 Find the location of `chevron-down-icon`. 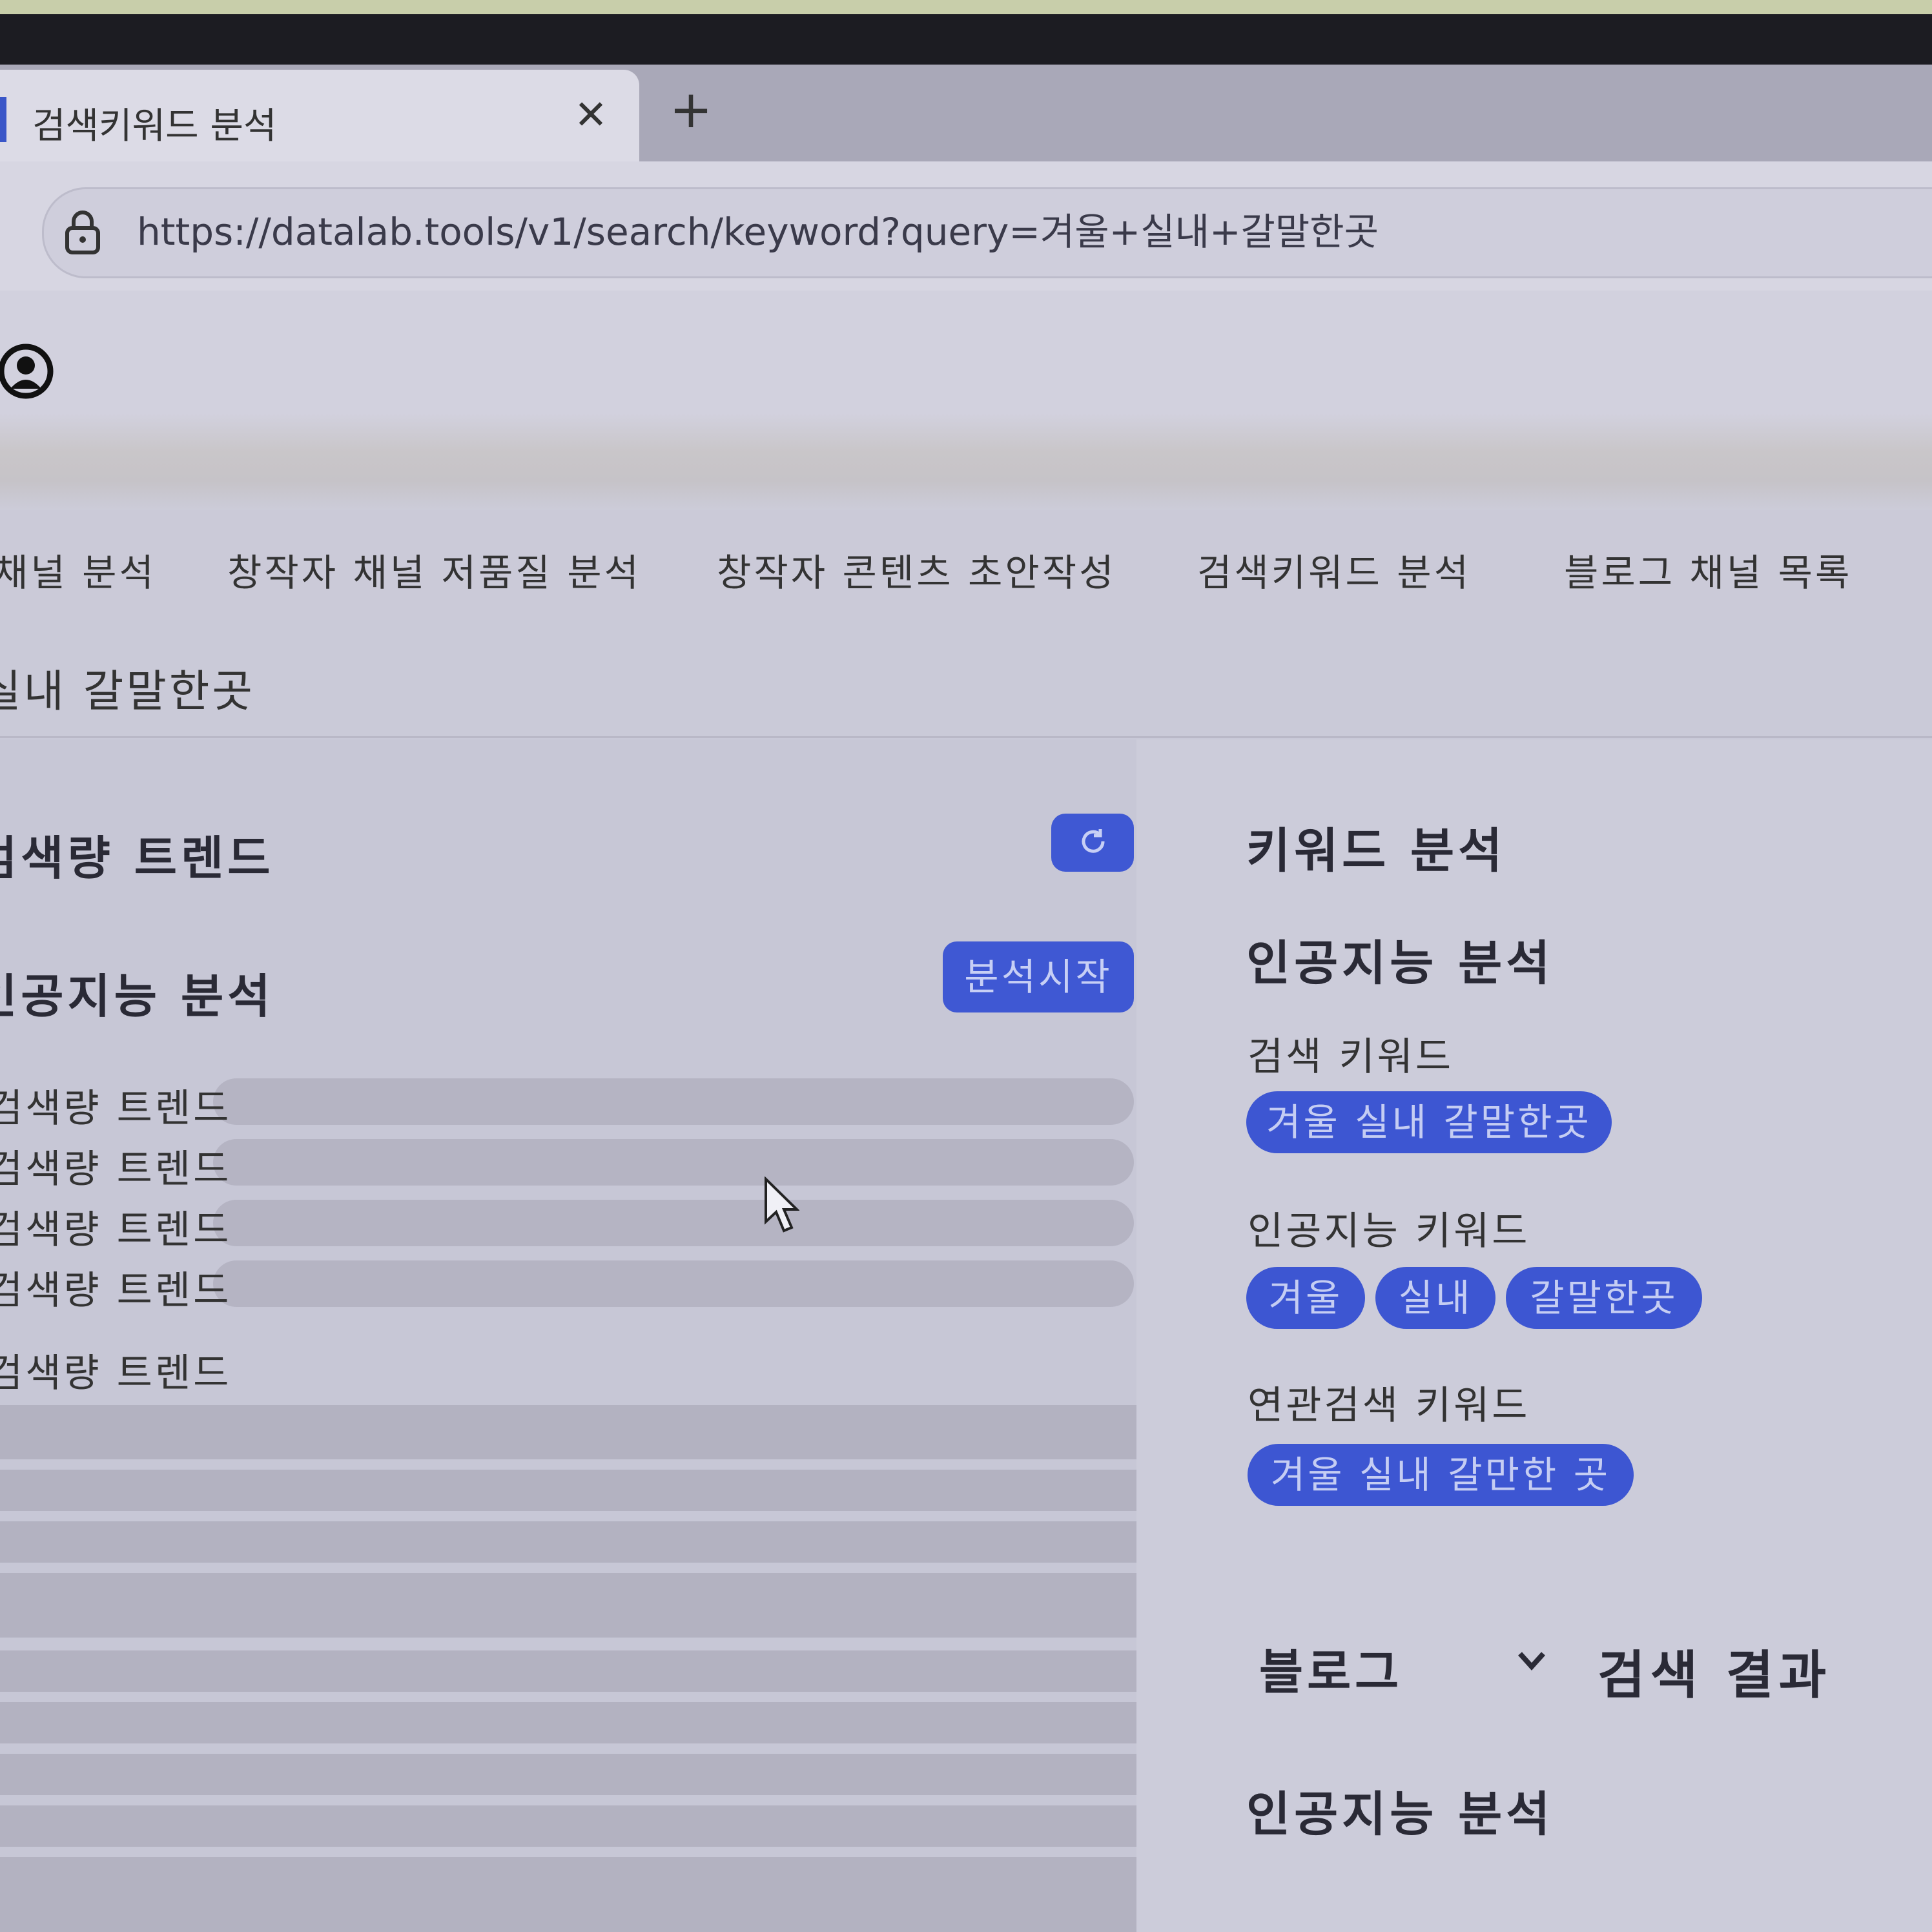

chevron-down-icon is located at coordinates (1531, 1661).